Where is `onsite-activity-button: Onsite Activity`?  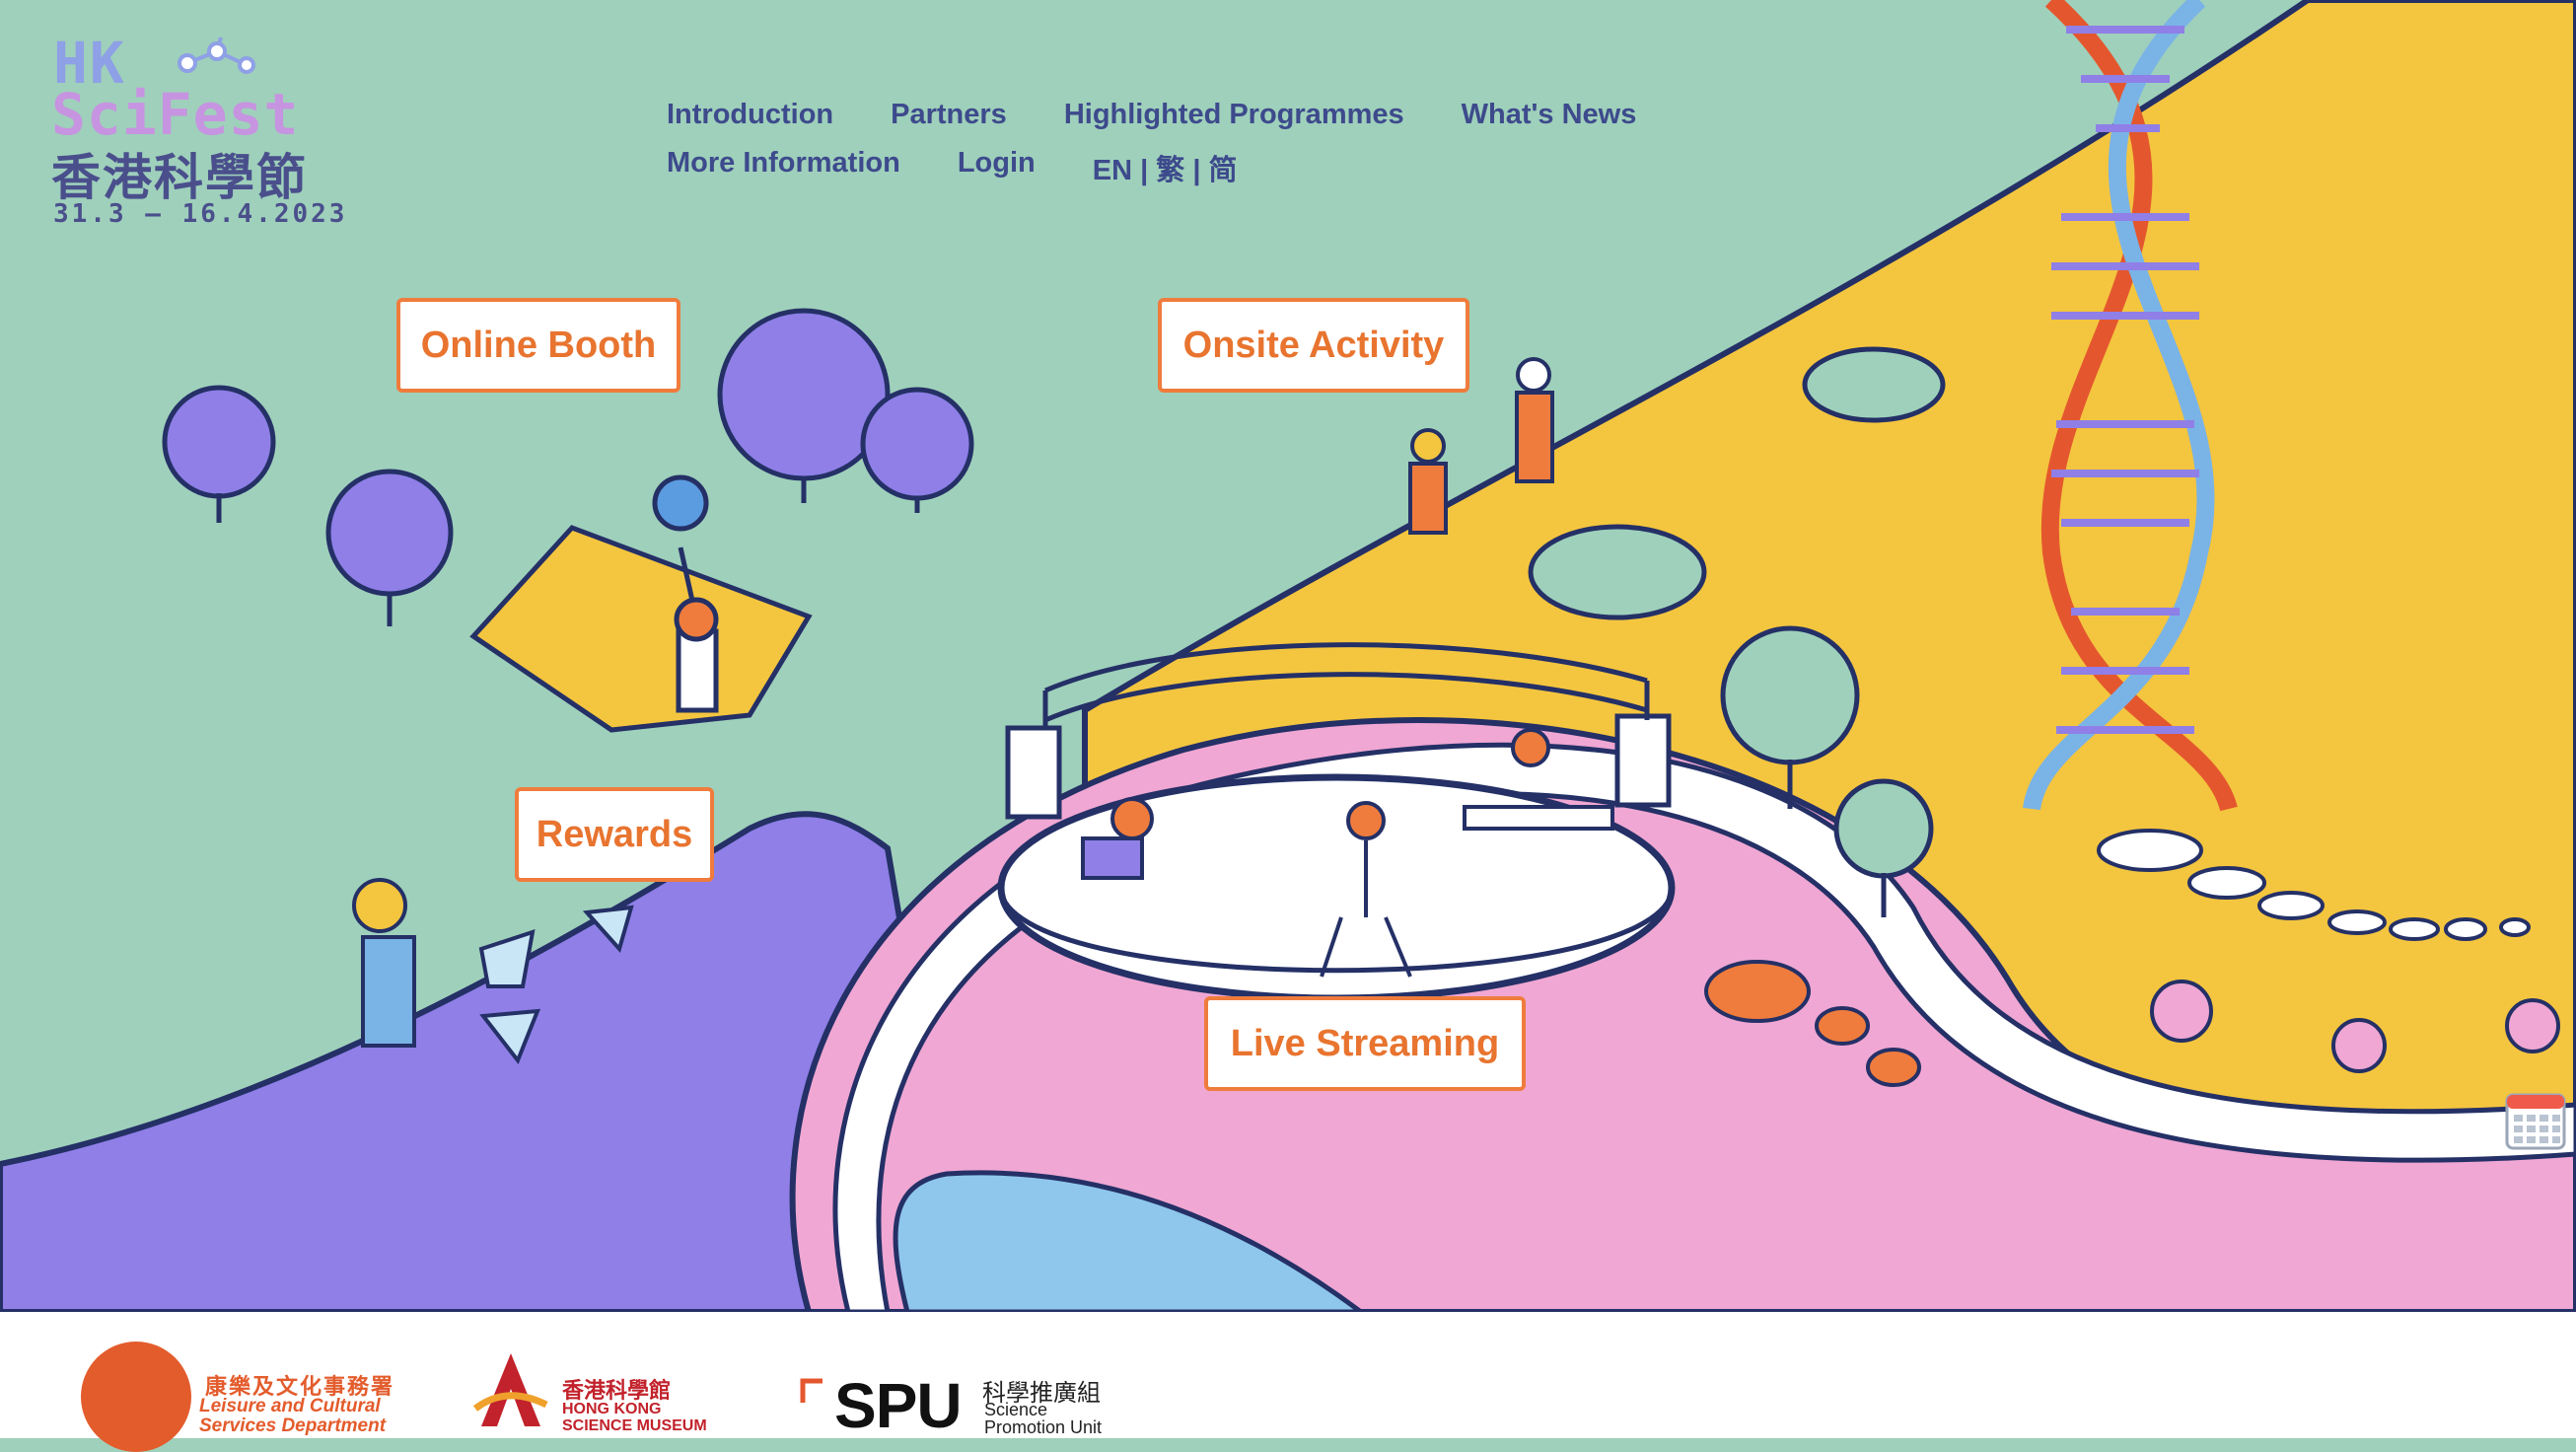 onsite-activity-button: Onsite Activity is located at coordinates (1313, 345).